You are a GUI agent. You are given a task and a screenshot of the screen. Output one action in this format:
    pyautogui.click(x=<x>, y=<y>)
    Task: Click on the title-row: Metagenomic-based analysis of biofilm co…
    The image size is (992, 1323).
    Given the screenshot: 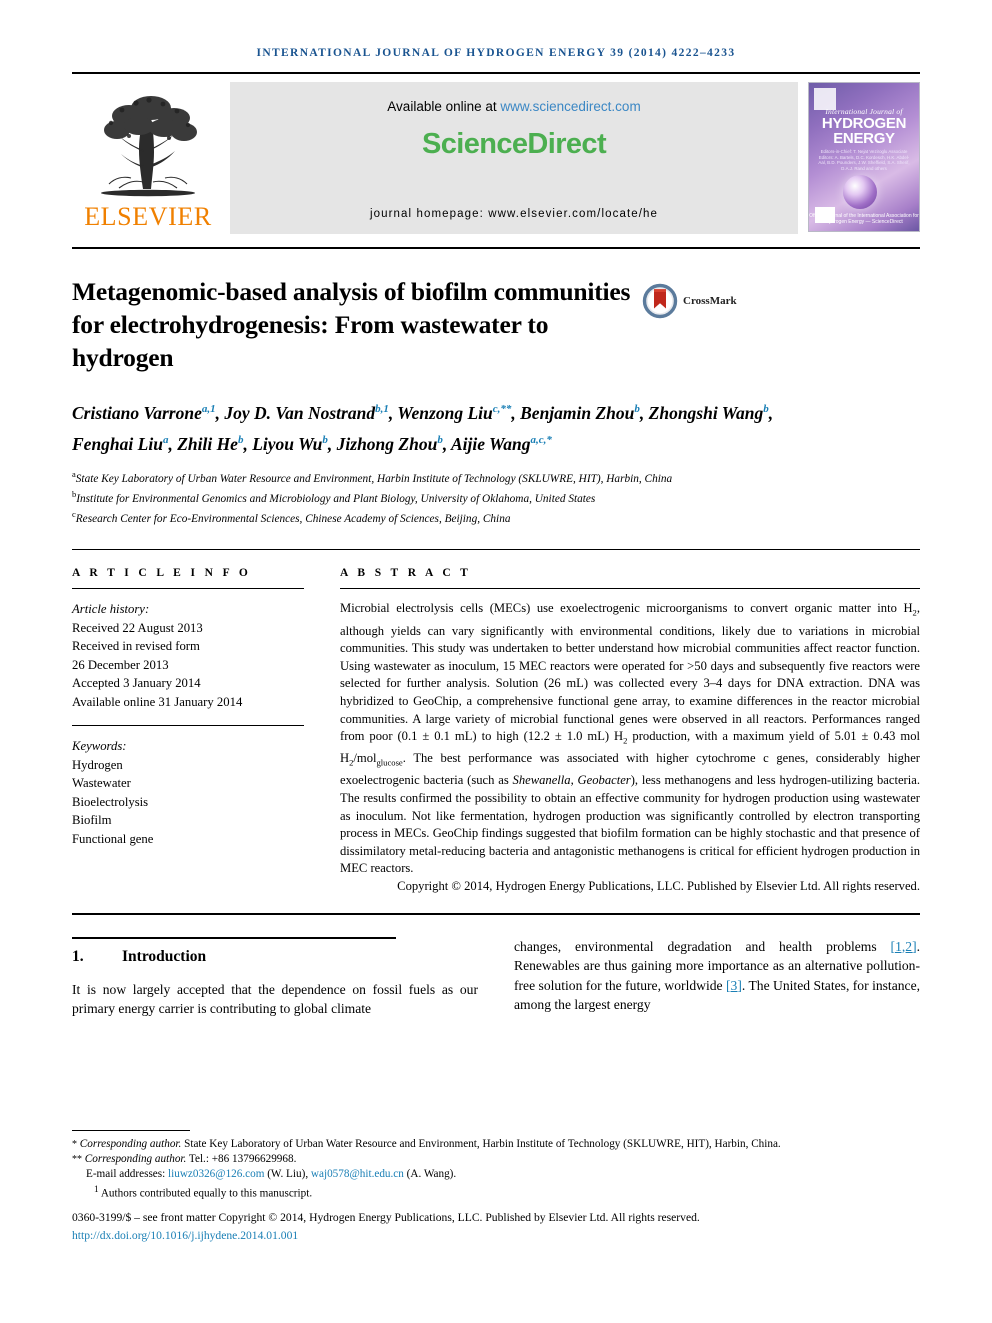 What is the action you would take?
    pyautogui.click(x=496, y=324)
    